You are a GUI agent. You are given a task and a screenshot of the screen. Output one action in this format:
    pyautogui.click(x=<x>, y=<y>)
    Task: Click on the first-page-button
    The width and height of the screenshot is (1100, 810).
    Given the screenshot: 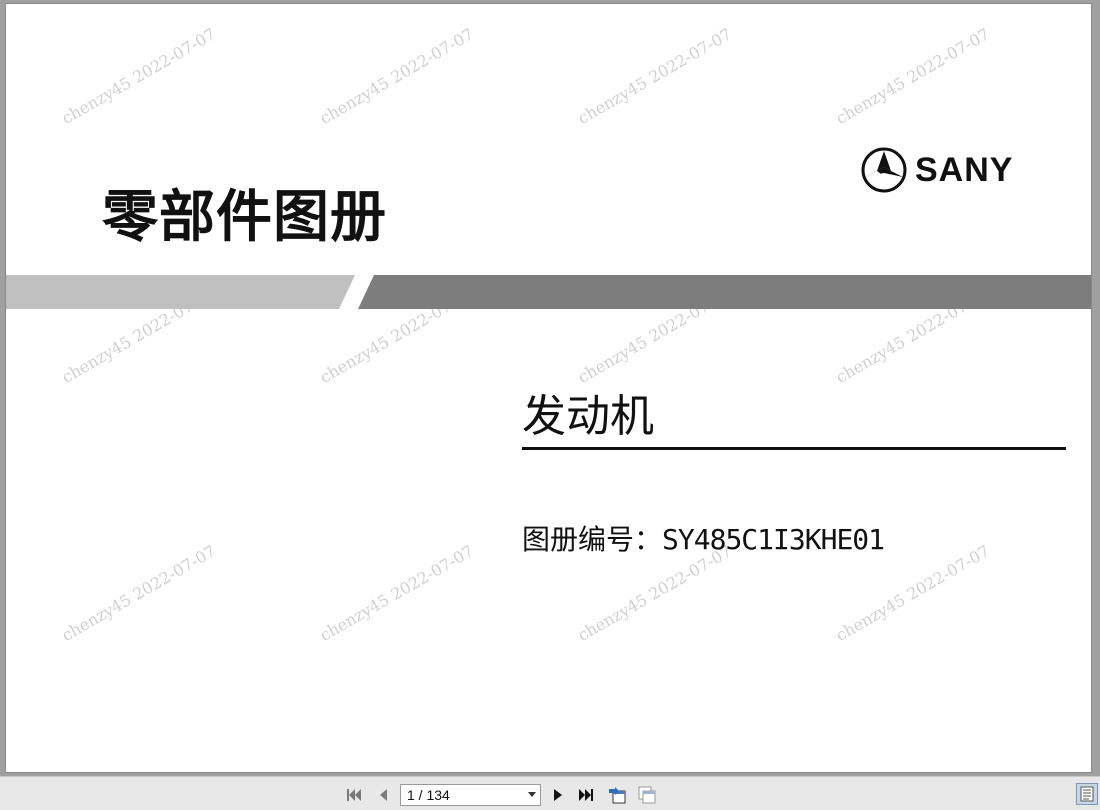 What is the action you would take?
    pyautogui.click(x=355, y=795)
    